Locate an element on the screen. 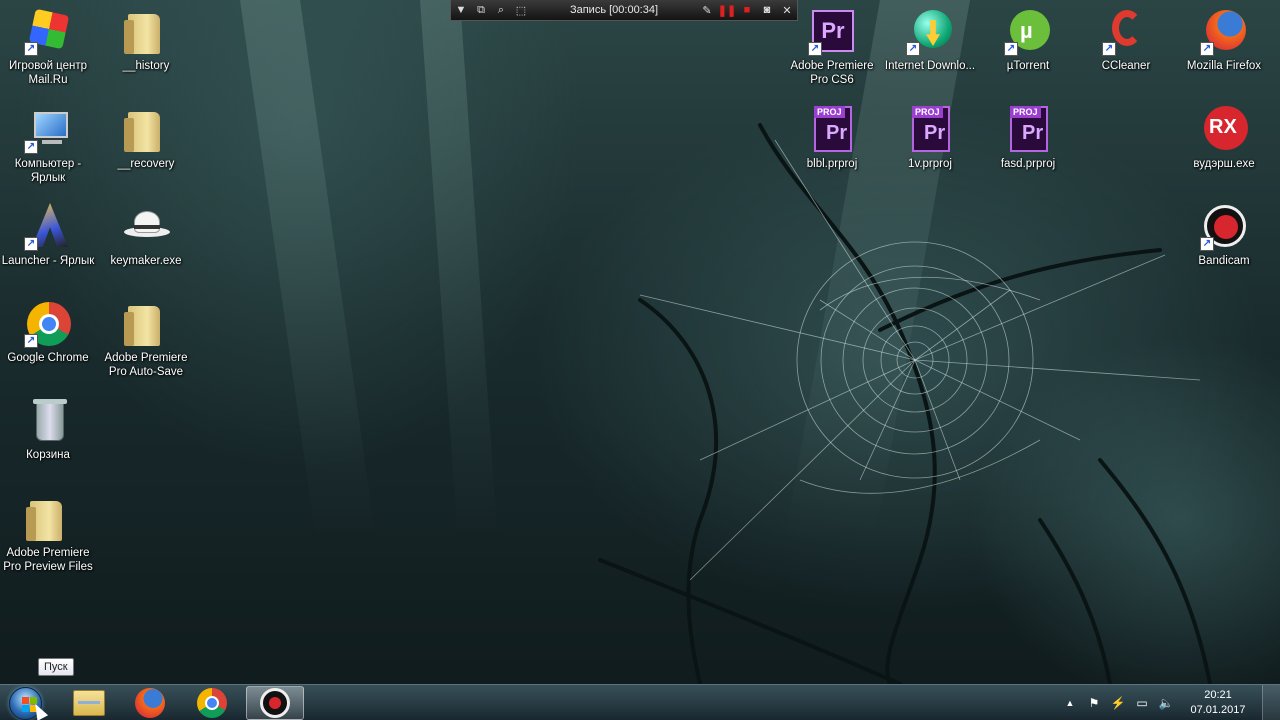 The image size is (1280, 720). show-hidden-icon: ▲ is located at coordinates (1070, 703).